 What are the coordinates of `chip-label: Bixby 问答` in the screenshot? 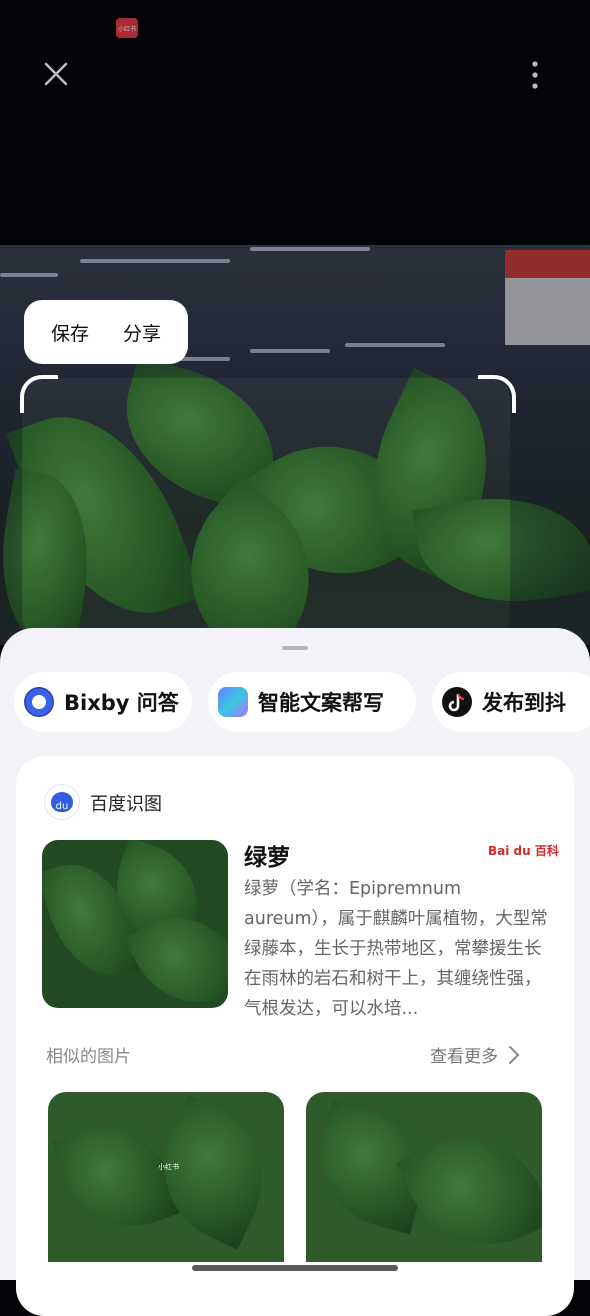 It's located at (121, 703).